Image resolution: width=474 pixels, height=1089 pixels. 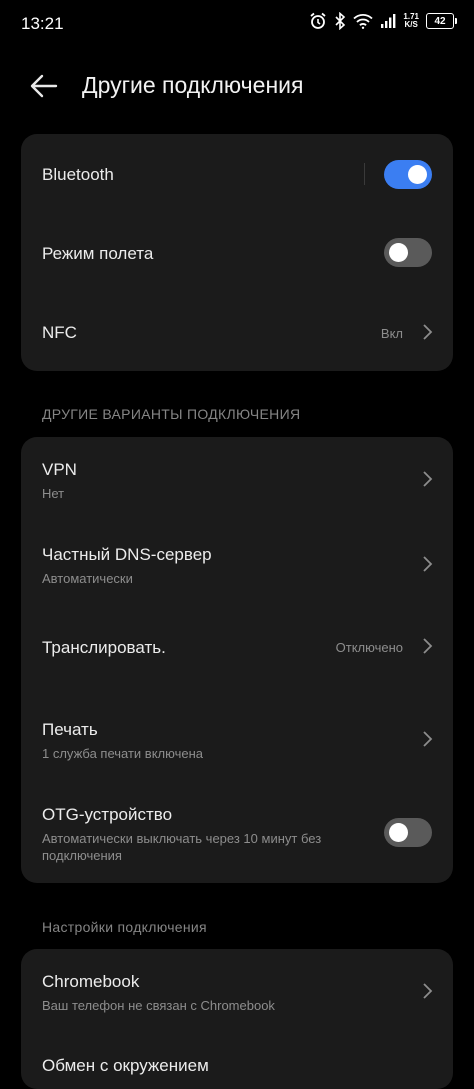 I want to click on nearby-share-row: Обмен с окружением, so click(x=237, y=1062).